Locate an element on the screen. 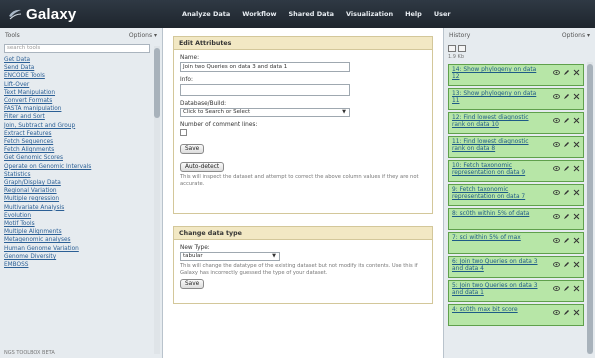 The width and height of the screenshot is (595, 358). tool-section-multiple-regression: Multiple regression is located at coordinates (83, 199).